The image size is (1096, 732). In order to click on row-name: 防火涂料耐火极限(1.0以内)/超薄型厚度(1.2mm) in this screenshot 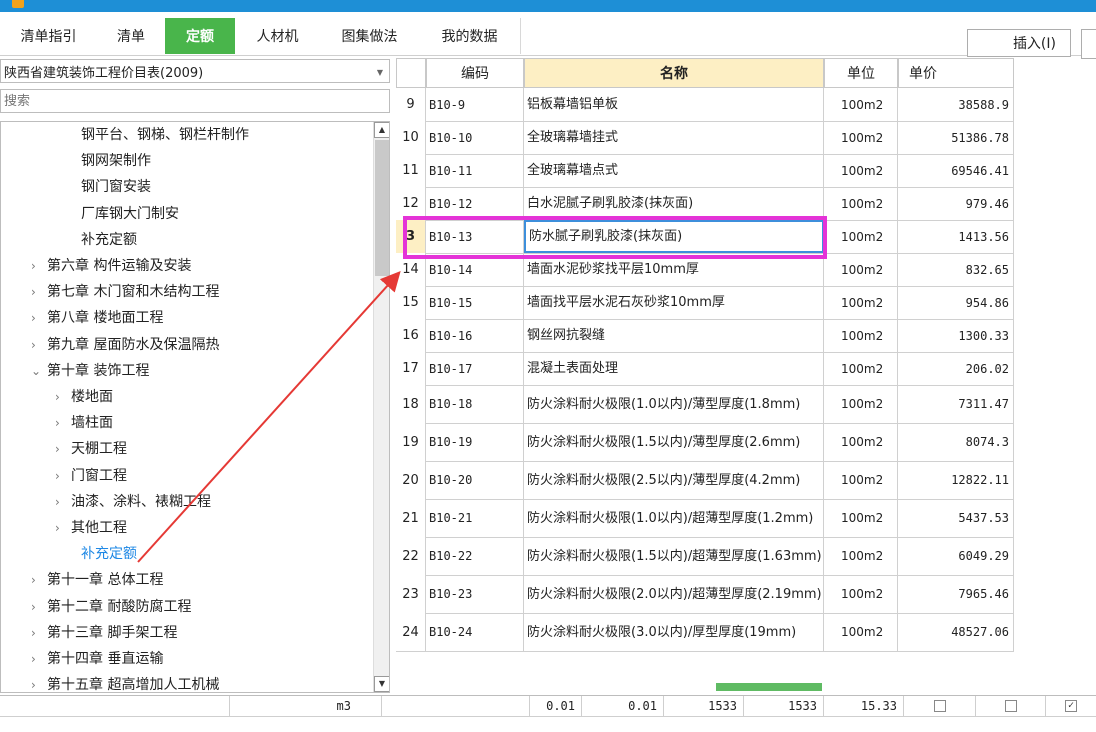, I will do `click(674, 518)`.